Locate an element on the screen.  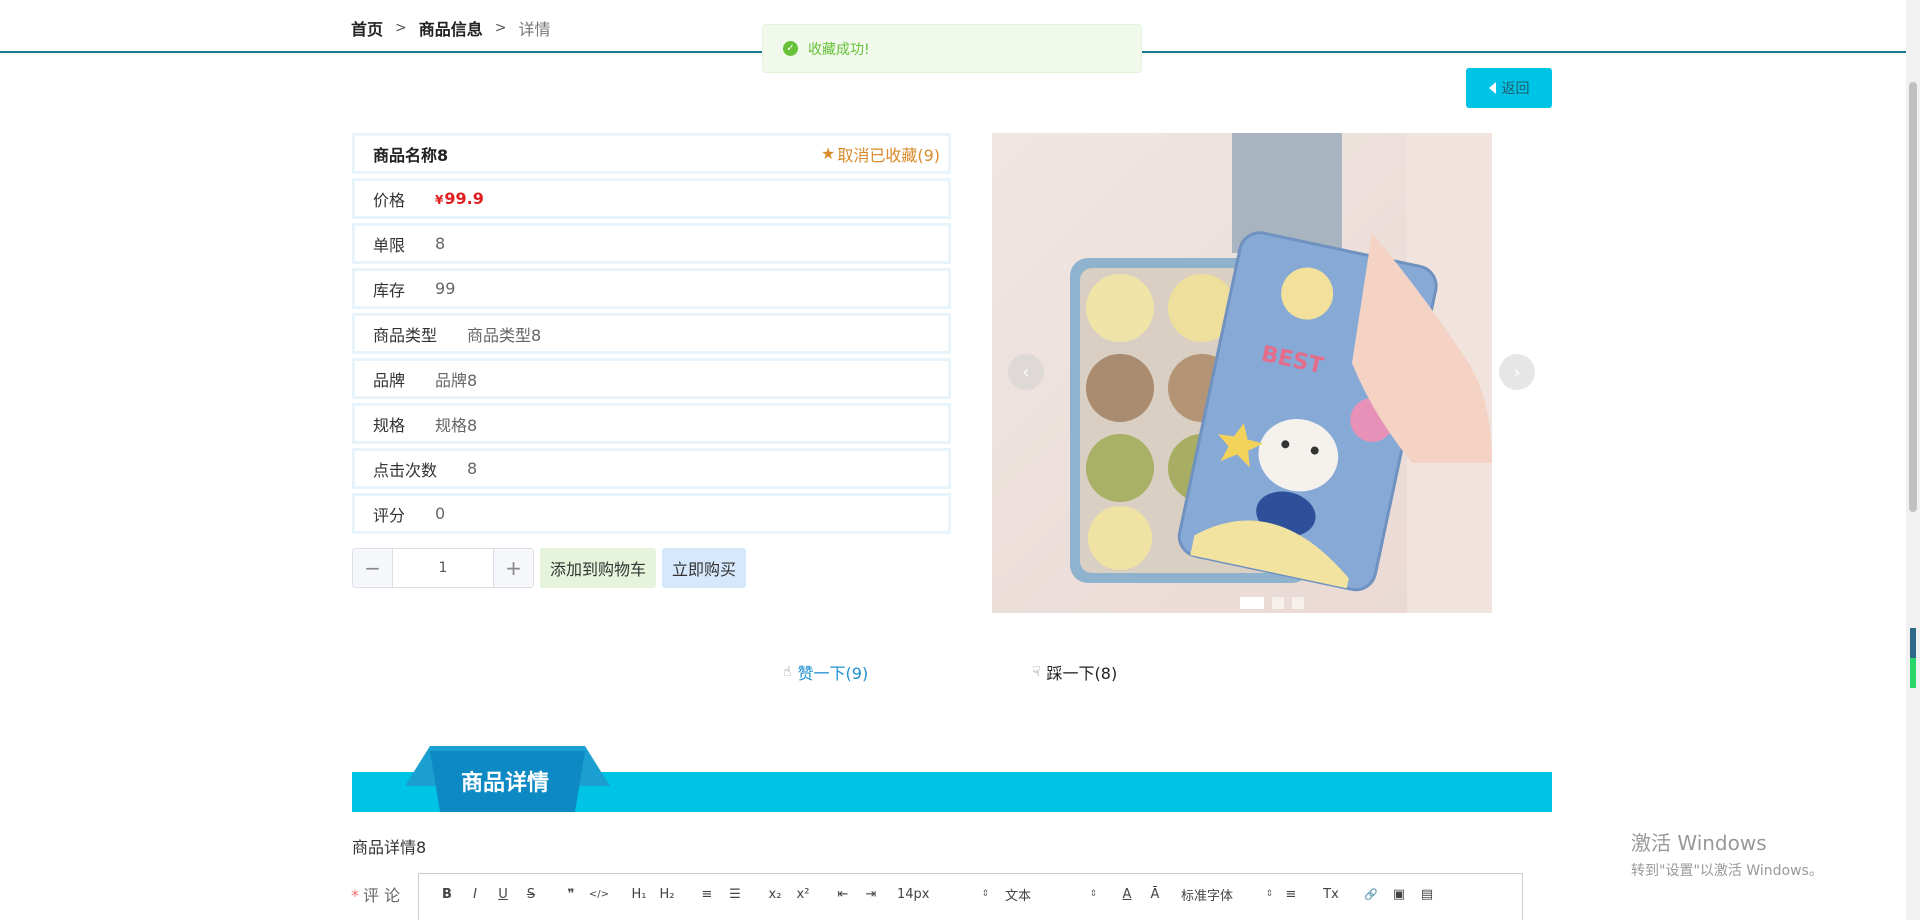
check-circle-icon: ✓ is located at coordinates (790, 48).